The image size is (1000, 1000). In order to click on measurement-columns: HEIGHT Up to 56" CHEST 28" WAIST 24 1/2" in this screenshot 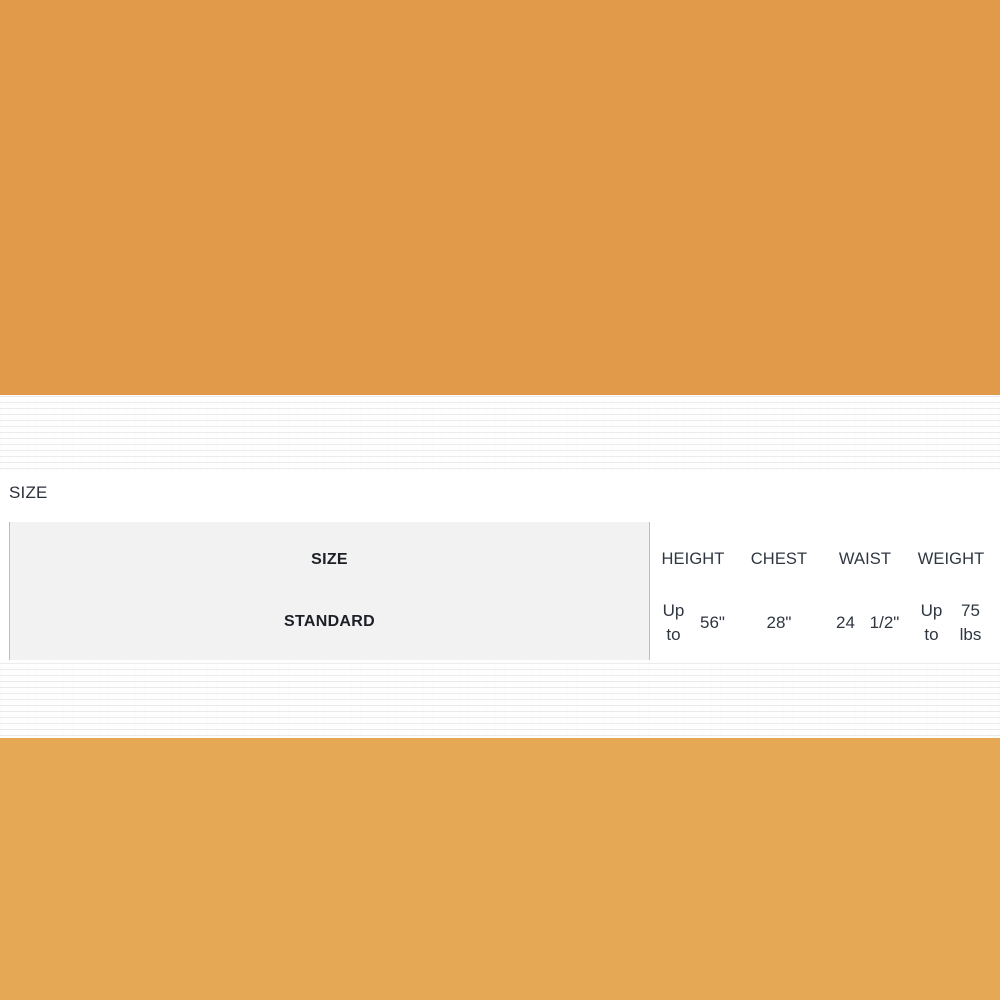, I will do `click(825, 591)`.